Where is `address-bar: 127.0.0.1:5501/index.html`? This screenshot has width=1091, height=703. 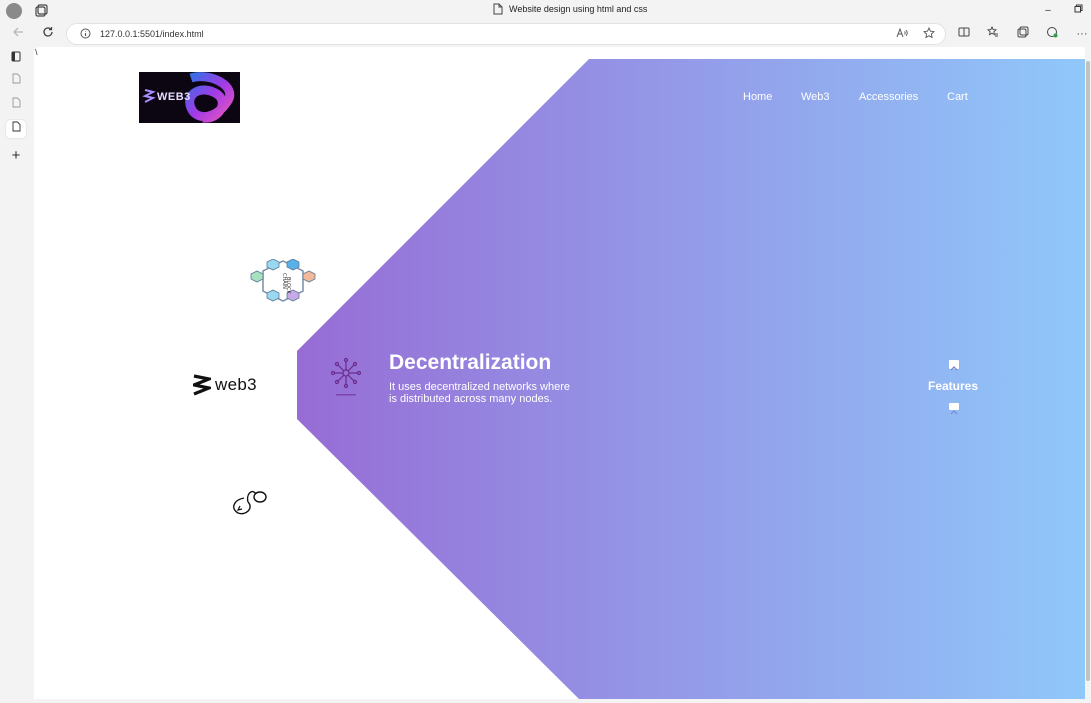
address-bar: 127.0.0.1:5501/index.html is located at coordinates (506, 34).